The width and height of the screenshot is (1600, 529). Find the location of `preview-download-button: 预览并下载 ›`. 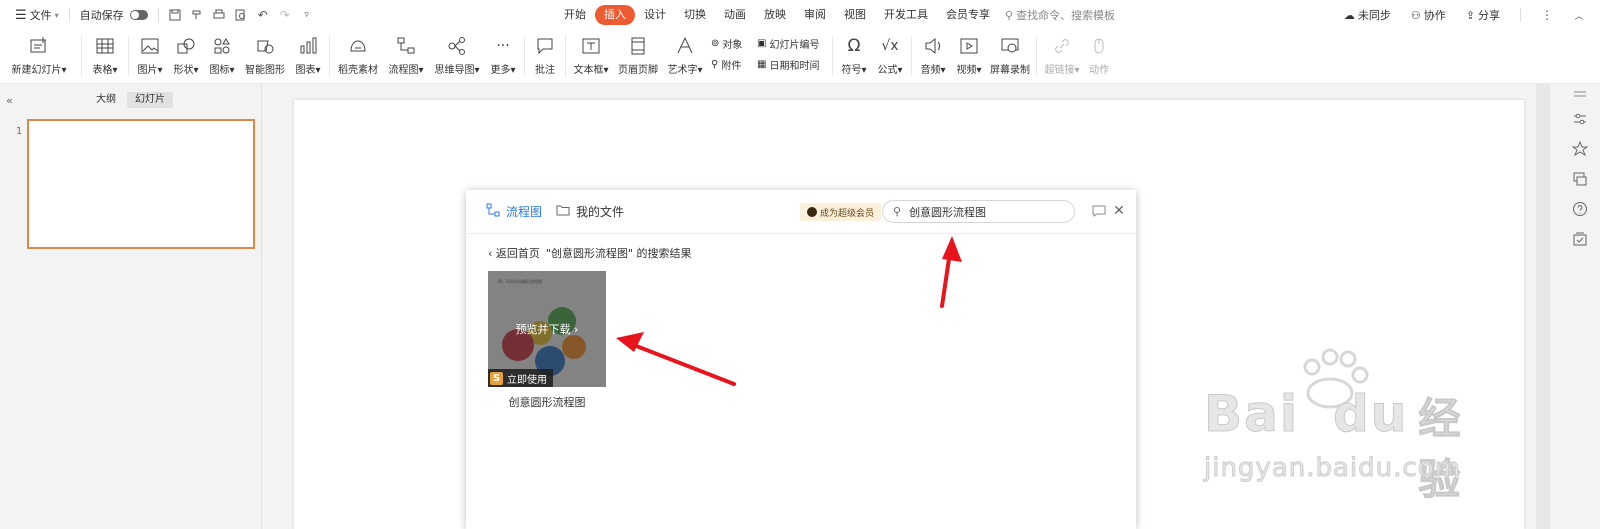

preview-download-button: 预览并下载 › is located at coordinates (547, 329).